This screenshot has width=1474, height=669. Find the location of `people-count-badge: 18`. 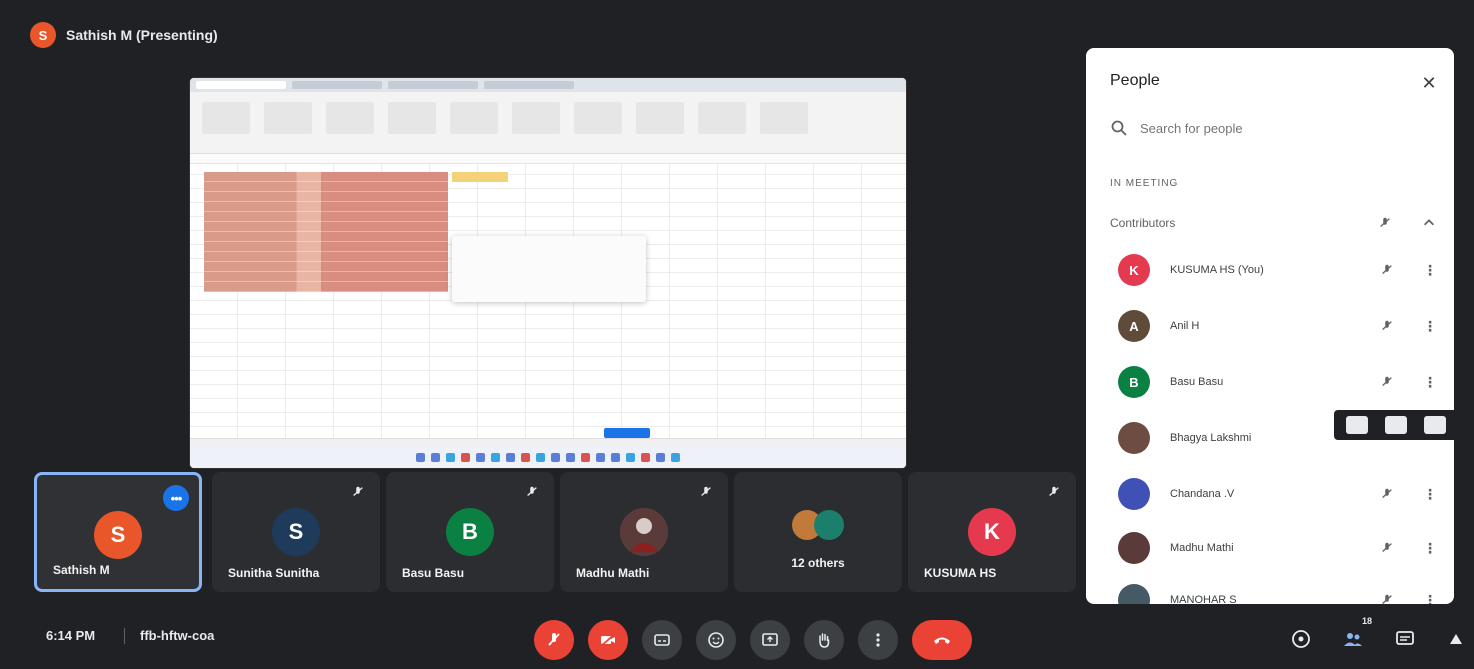

people-count-badge: 18 is located at coordinates (1366, 621).